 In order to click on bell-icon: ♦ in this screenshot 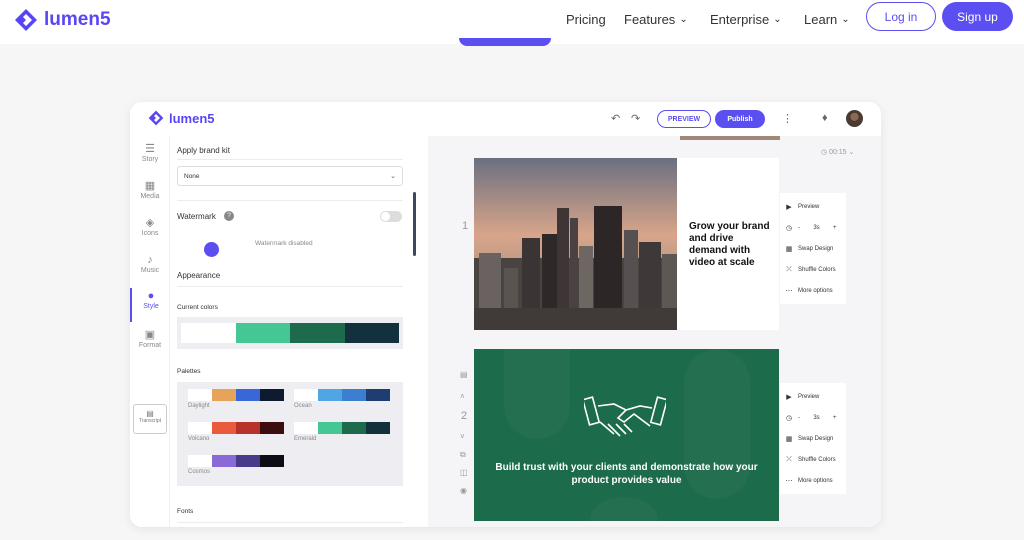, I will do `click(825, 118)`.